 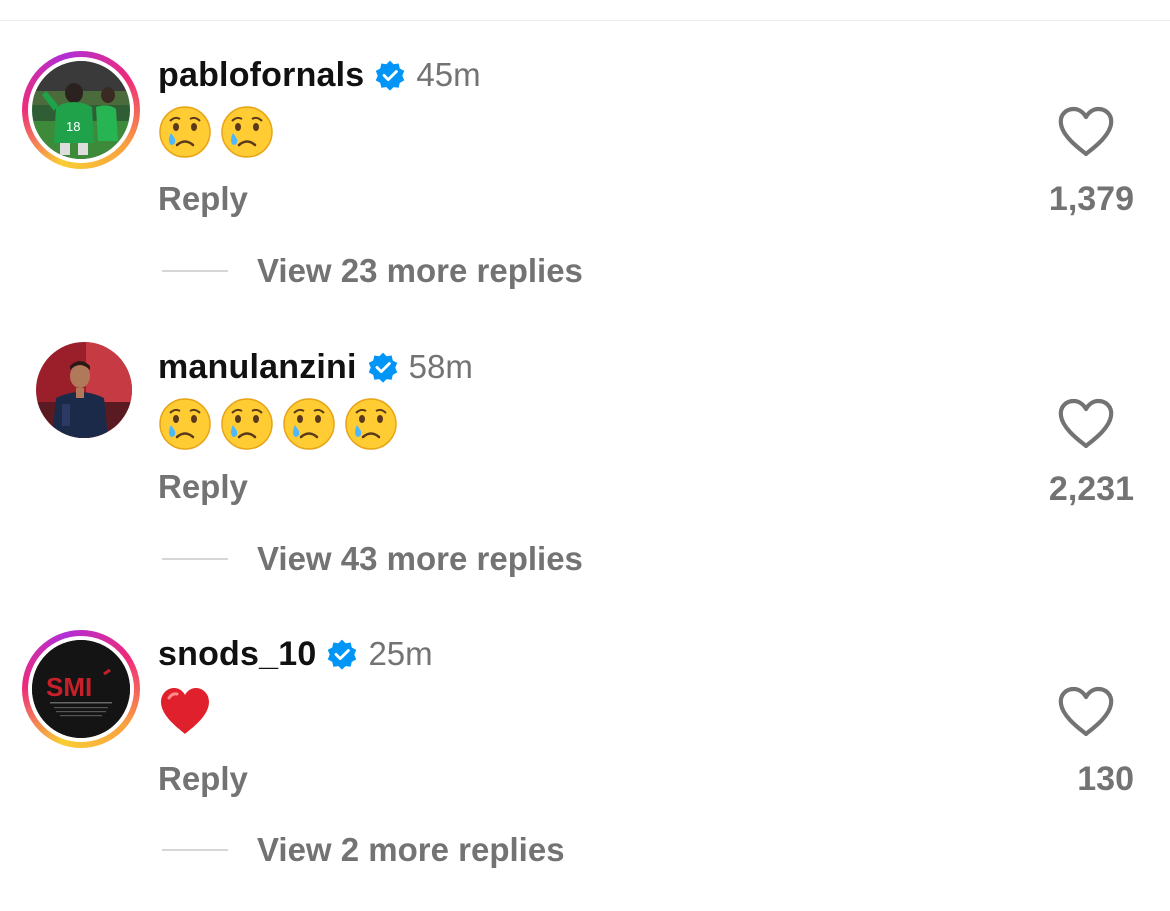 I want to click on avatar-story-ring: 18, so click(x=81, y=110).